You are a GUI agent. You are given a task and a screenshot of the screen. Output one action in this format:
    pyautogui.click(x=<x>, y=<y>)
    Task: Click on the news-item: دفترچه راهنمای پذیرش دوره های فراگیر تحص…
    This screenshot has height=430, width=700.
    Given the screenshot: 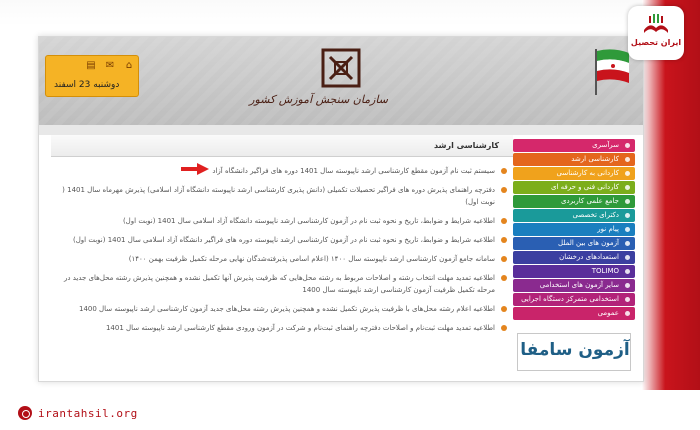 What is the action you would take?
    pyautogui.click(x=284, y=196)
    